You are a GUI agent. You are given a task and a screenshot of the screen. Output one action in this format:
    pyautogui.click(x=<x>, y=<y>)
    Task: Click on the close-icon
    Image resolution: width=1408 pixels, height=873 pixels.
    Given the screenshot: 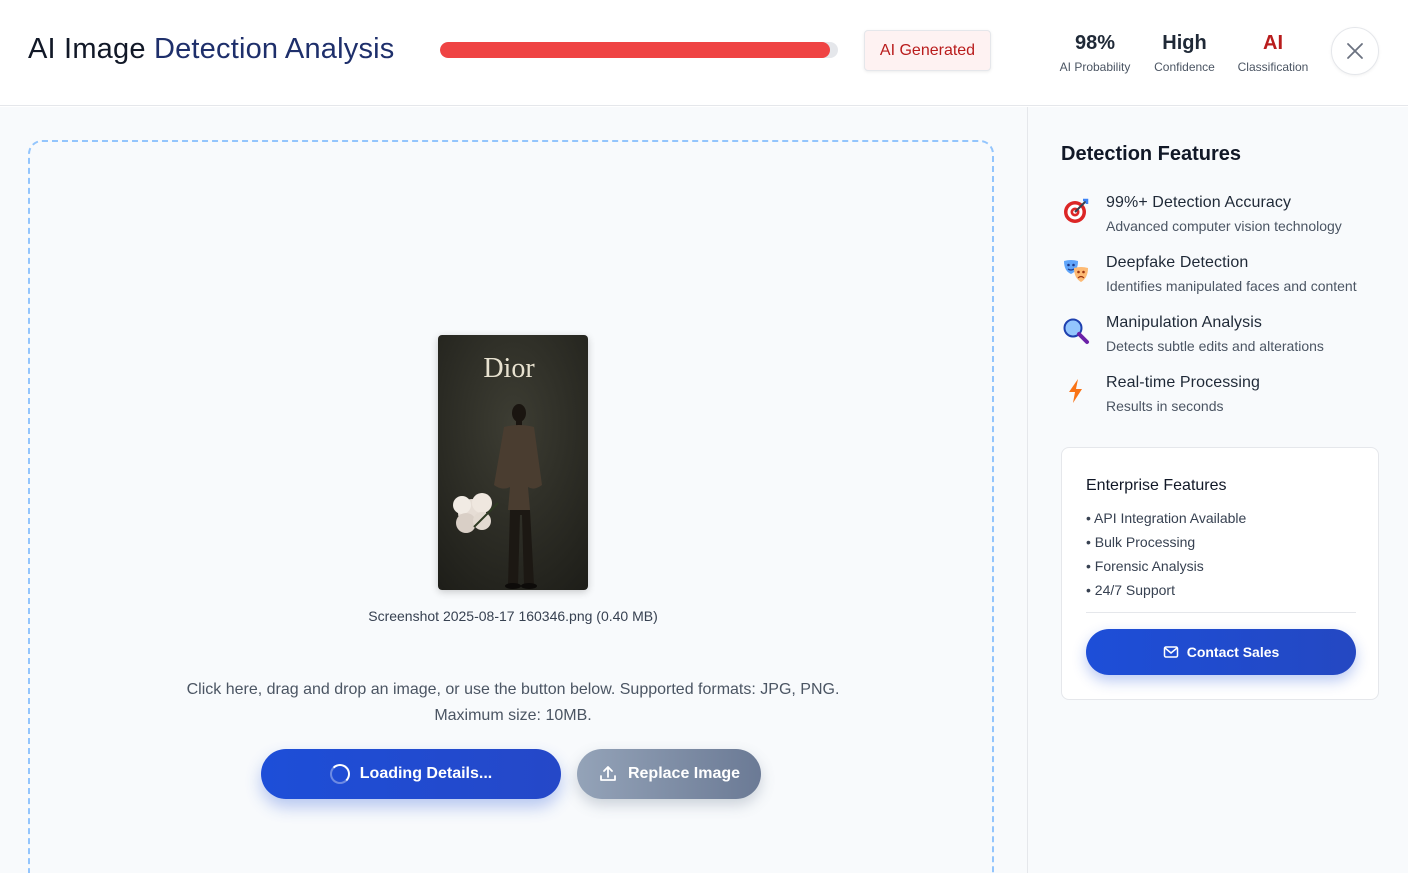 What is the action you would take?
    pyautogui.click(x=1355, y=51)
    